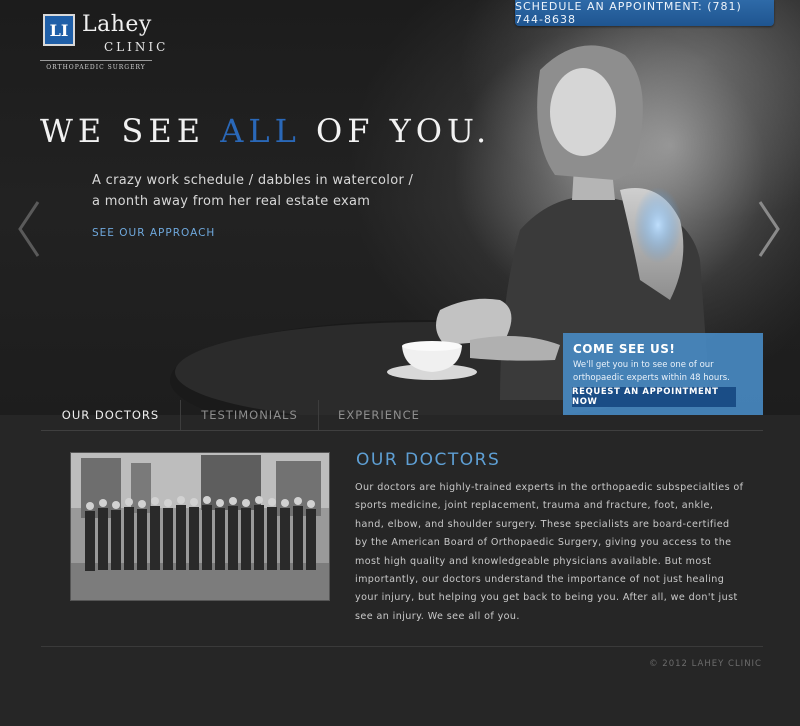 Image resolution: width=800 pixels, height=726 pixels. Describe the element at coordinates (644, 13) in the screenshot. I see `schedule-appointment-button: SCHEDULE AN APPOINTMENT: (781) 744-8638` at that location.